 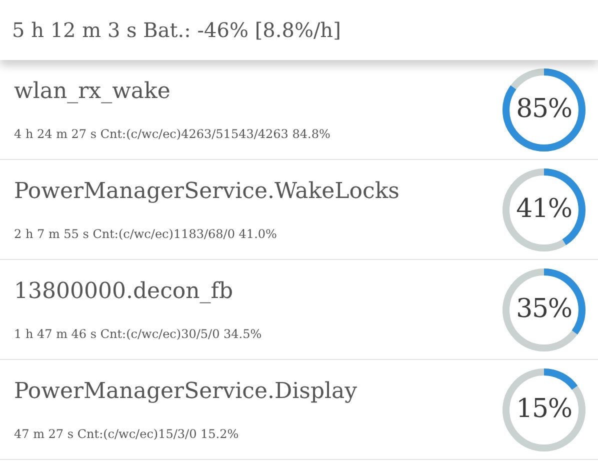 What do you see at coordinates (138, 333) in the screenshot?
I see `wakelock-details: 1 h 47 m 46 s Cnt:(c/wc/ec)30/5/0 34.5%` at bounding box center [138, 333].